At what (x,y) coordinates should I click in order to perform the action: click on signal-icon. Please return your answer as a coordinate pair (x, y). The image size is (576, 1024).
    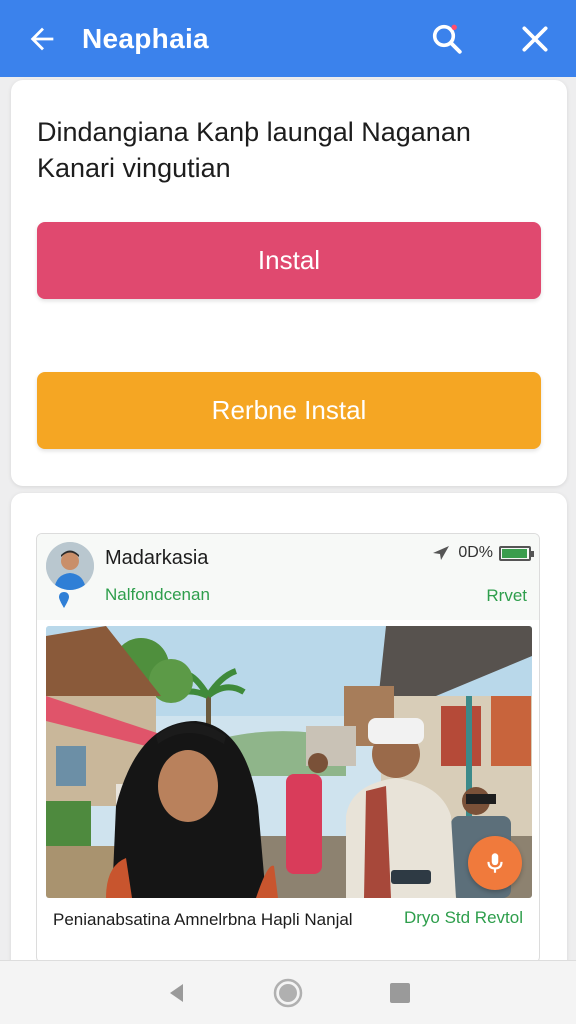
    Looking at the image, I should click on (441, 553).